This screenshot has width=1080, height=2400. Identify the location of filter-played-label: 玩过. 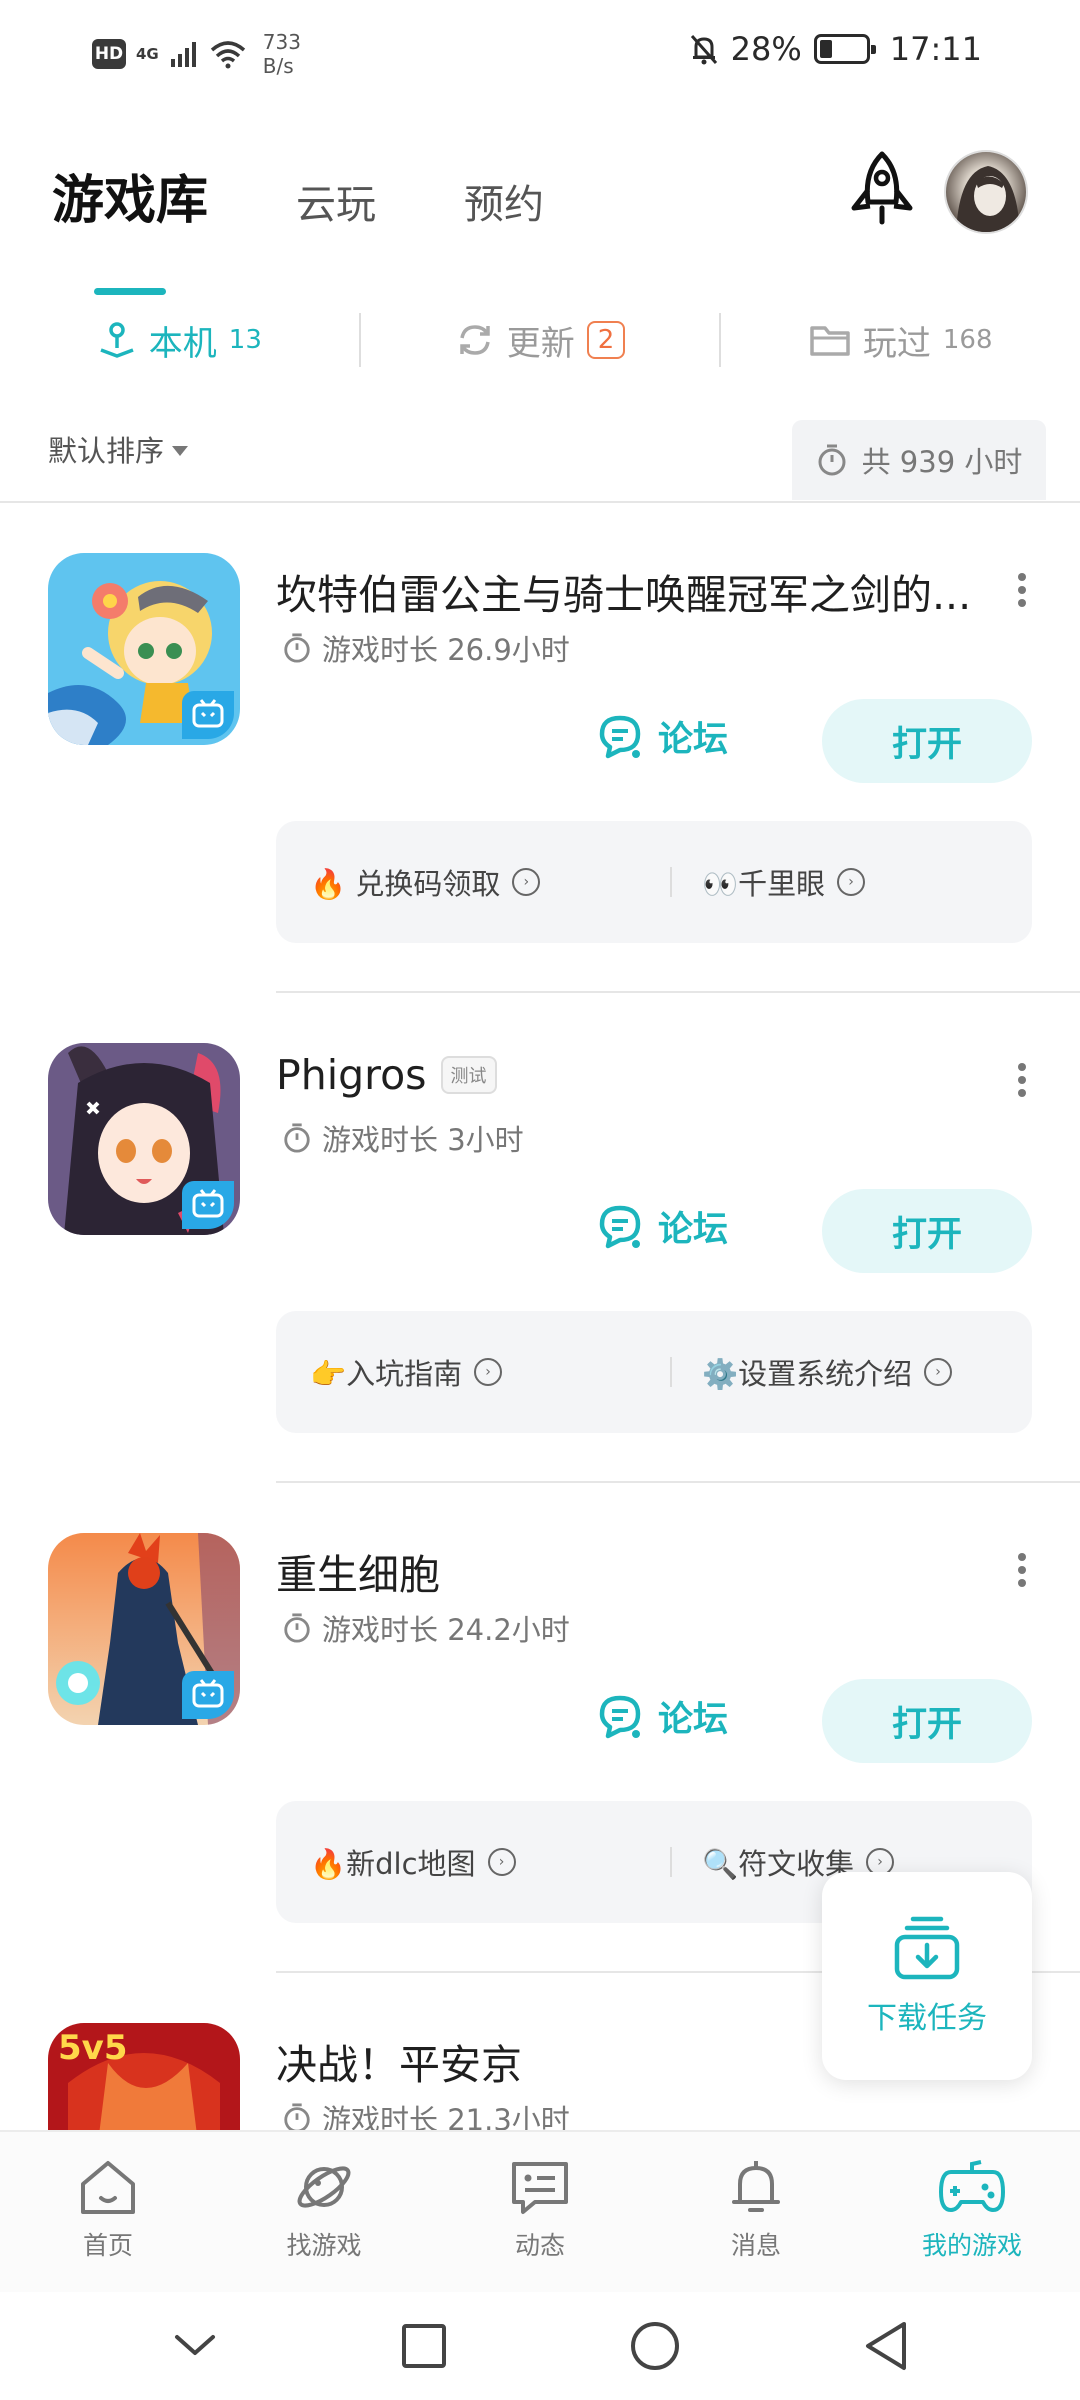
(896, 343).